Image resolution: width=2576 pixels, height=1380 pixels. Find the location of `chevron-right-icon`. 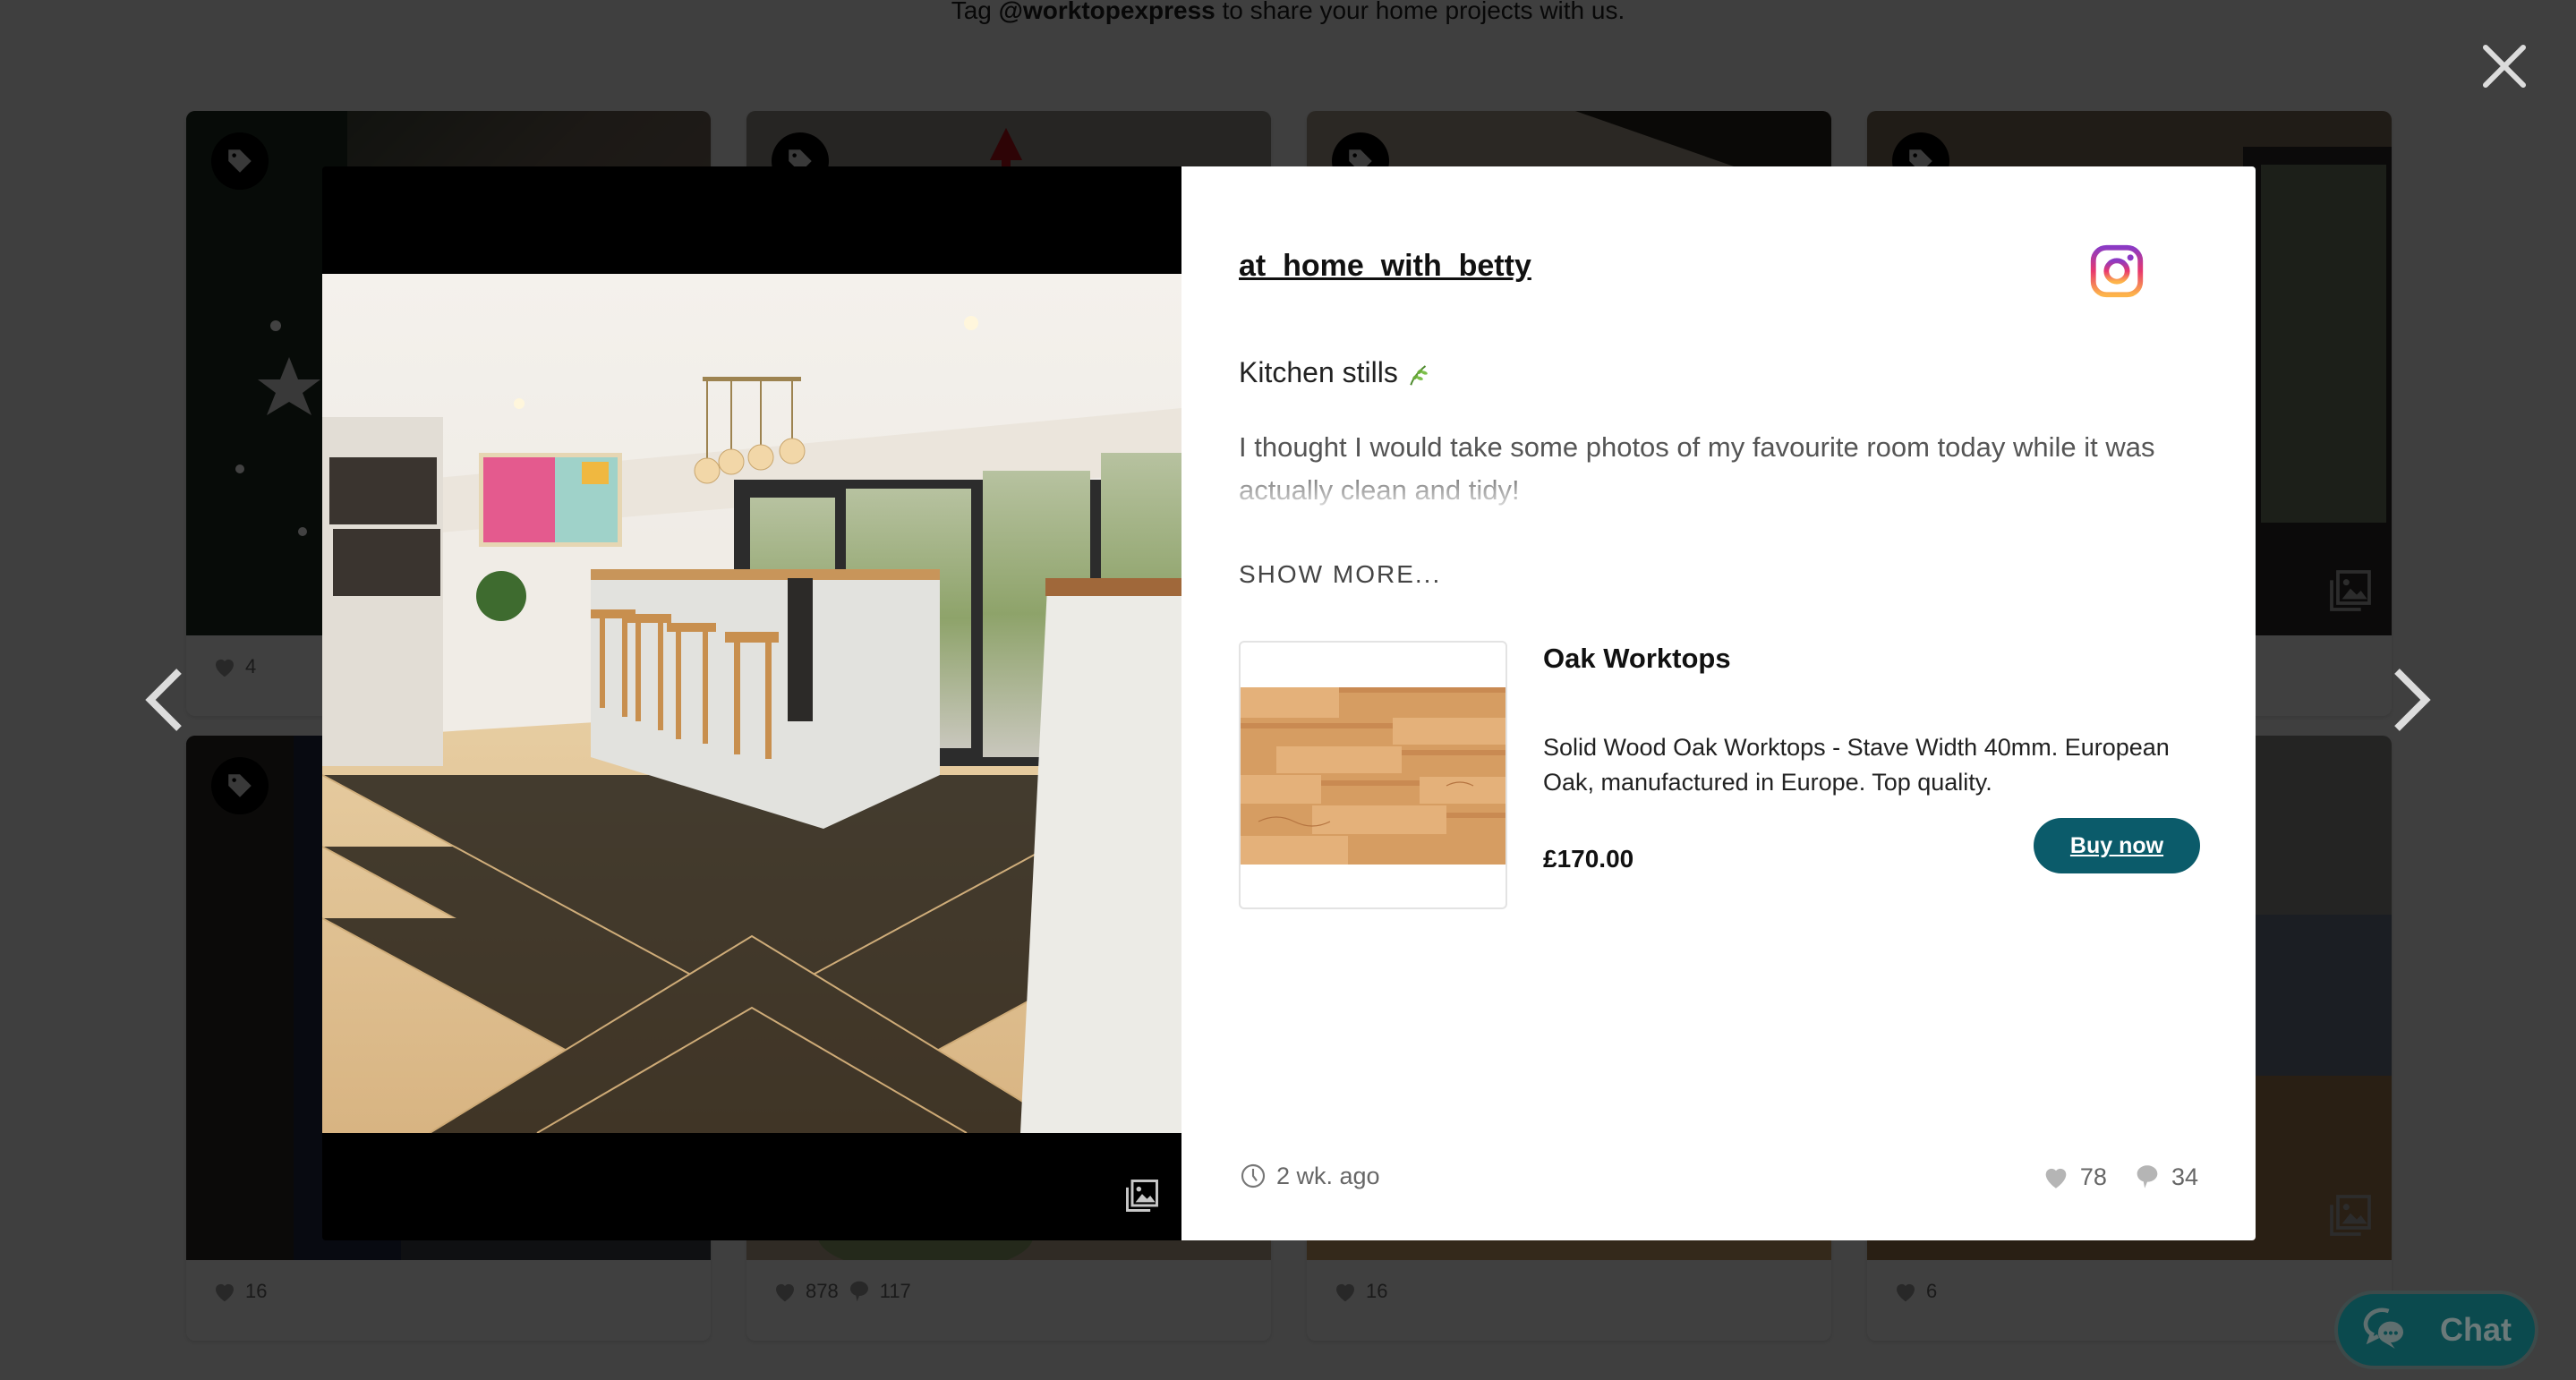

chevron-right-icon is located at coordinates (2413, 700).